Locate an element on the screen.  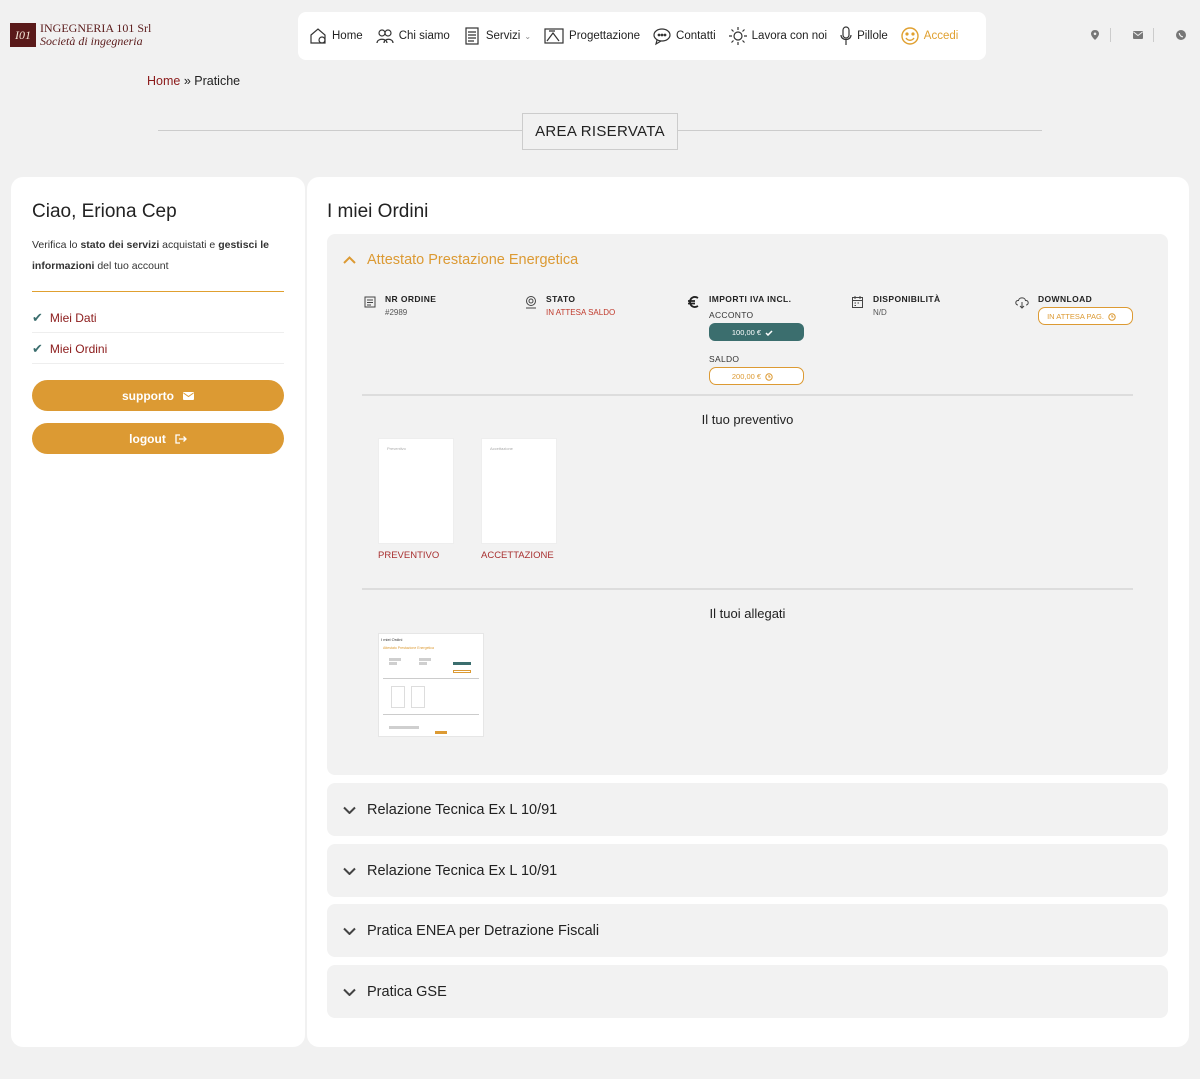
balance-pending-badge: 200,00 € is located at coordinates (756, 376).